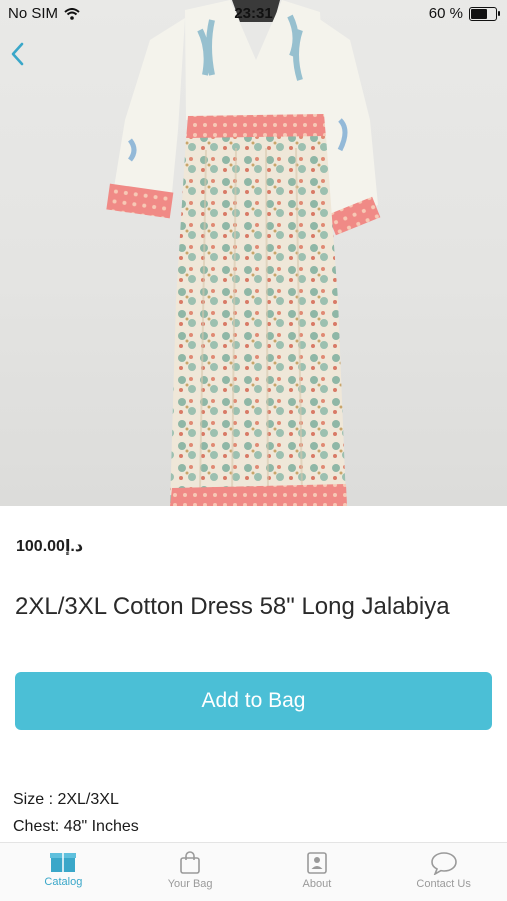 The width and height of the screenshot is (507, 901). What do you see at coordinates (253, 701) in the screenshot?
I see `add-to-bag-button: Add to Bag` at bounding box center [253, 701].